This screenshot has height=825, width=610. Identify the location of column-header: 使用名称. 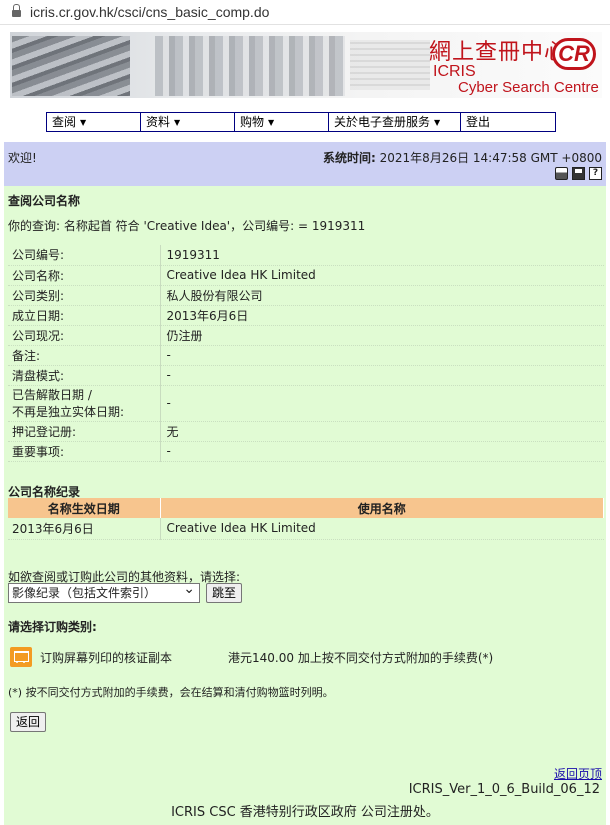
(382, 508).